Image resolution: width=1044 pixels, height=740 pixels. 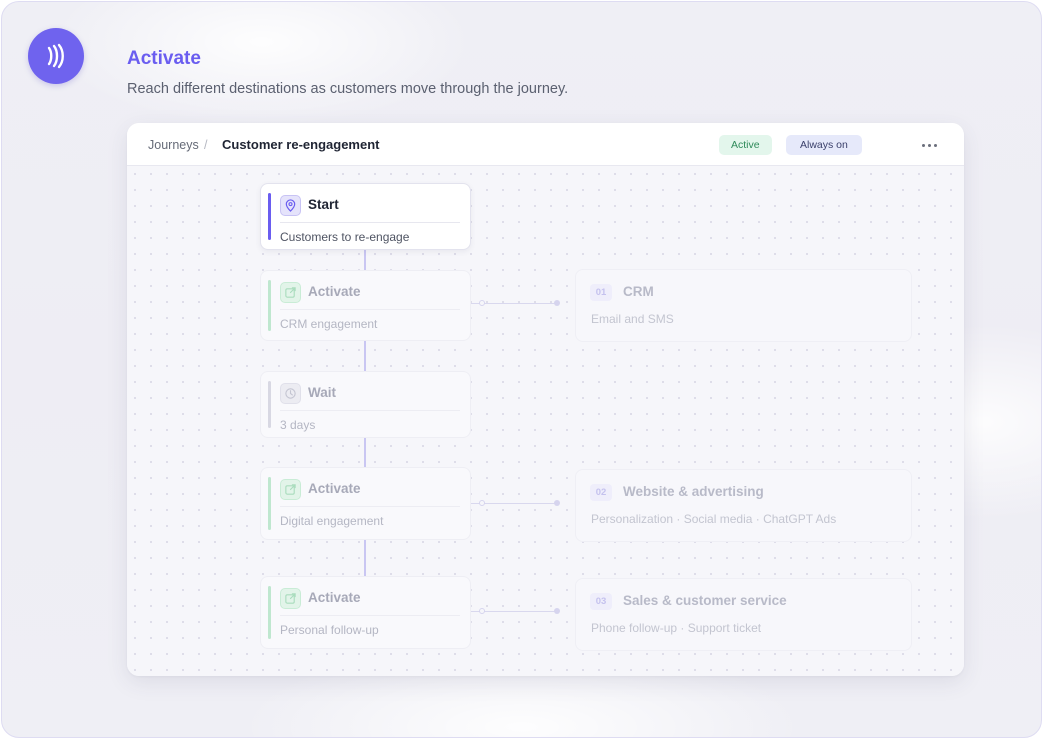 What do you see at coordinates (601, 601) in the screenshot?
I see `destination-number: 03` at bounding box center [601, 601].